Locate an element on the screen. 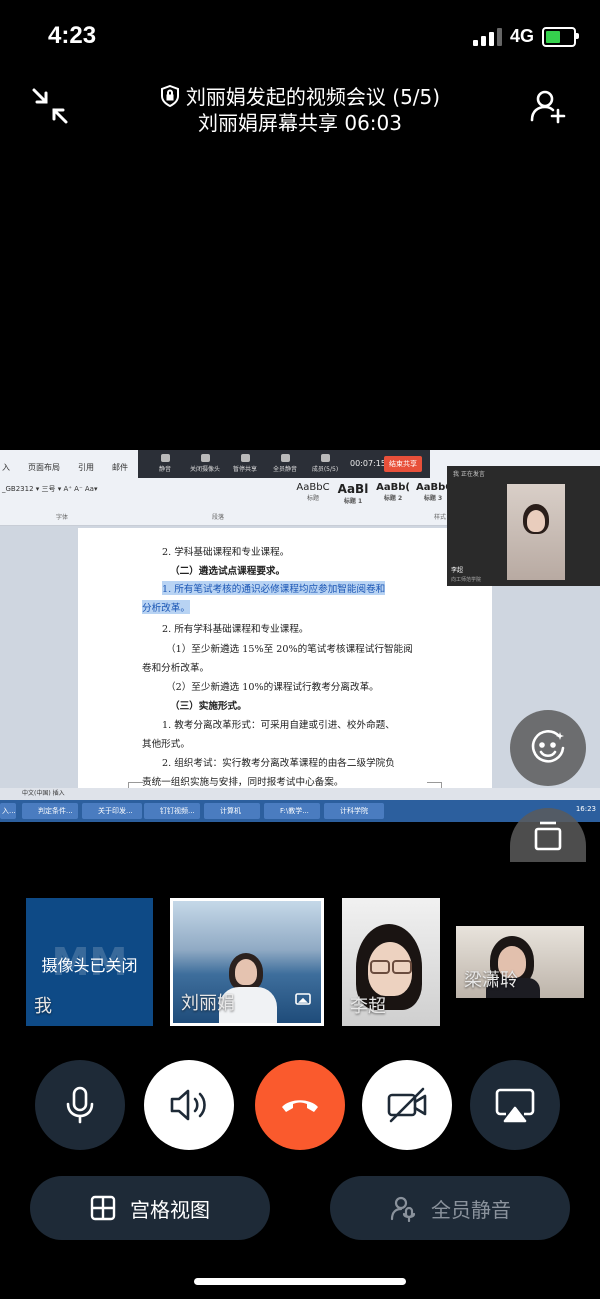 The image size is (600, 1299). mute-all-label: 全员静音 is located at coordinates (471, 1209).